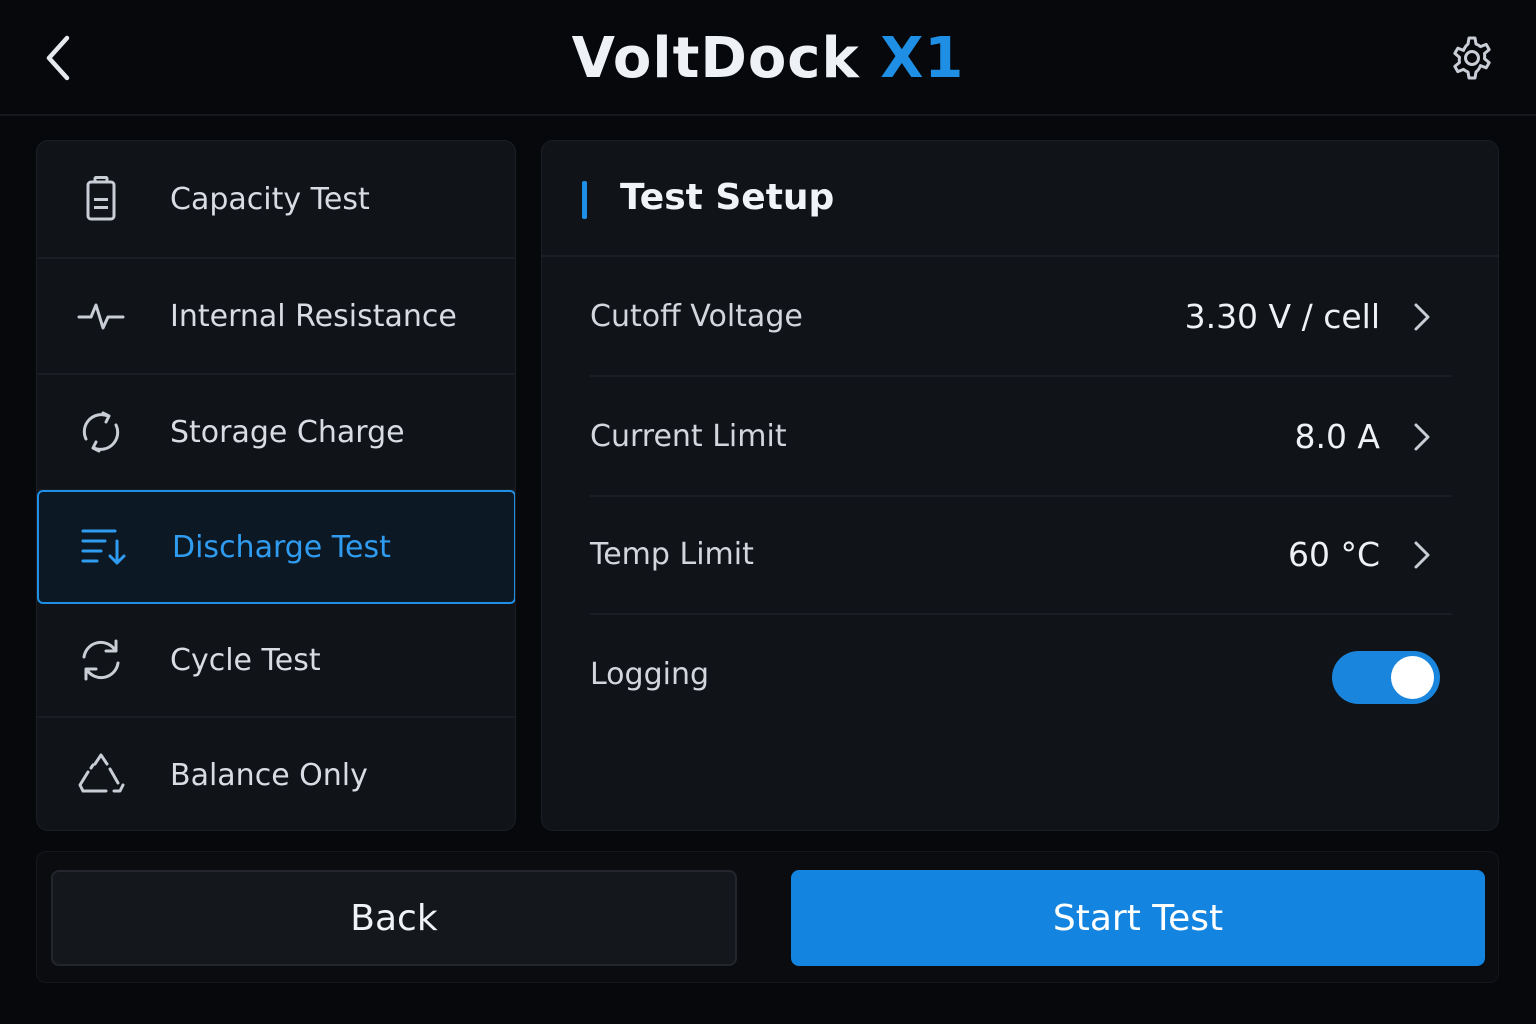  I want to click on panel-header: Test Setup, so click(1020, 199).